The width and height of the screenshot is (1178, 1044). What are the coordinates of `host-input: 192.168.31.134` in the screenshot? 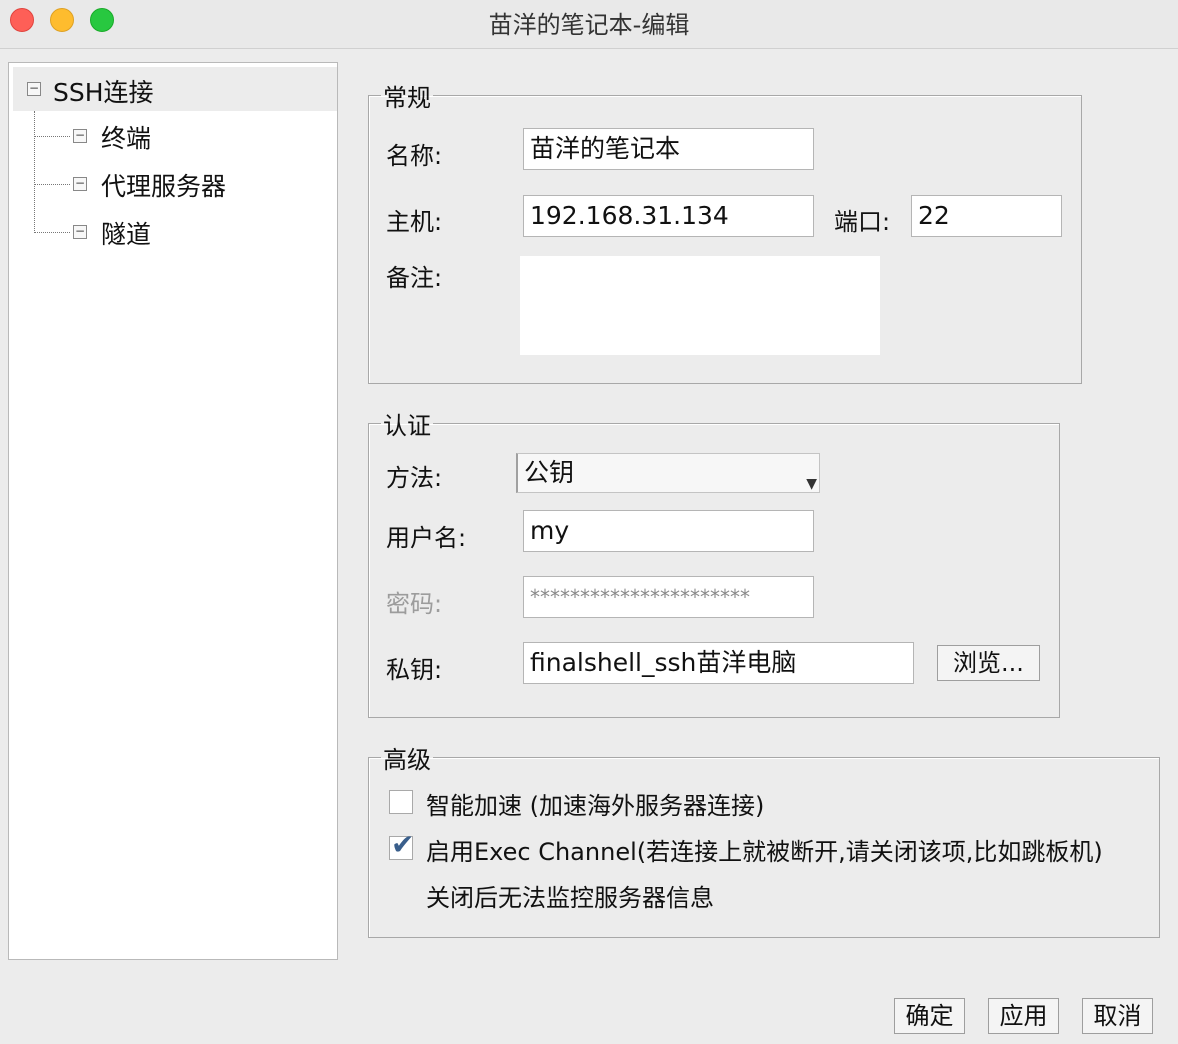 It's located at (668, 216).